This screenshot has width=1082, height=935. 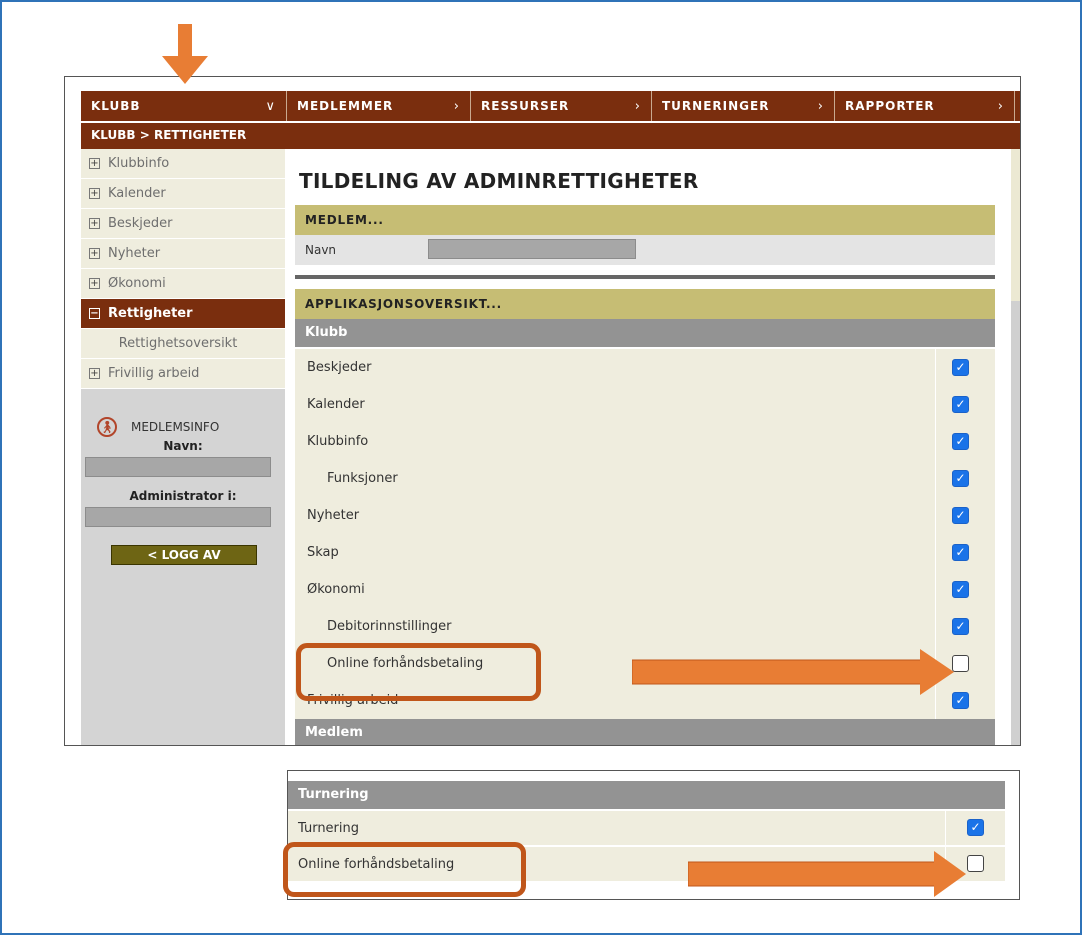 What do you see at coordinates (321, 250) in the screenshot?
I see `name-field-label: Navn` at bounding box center [321, 250].